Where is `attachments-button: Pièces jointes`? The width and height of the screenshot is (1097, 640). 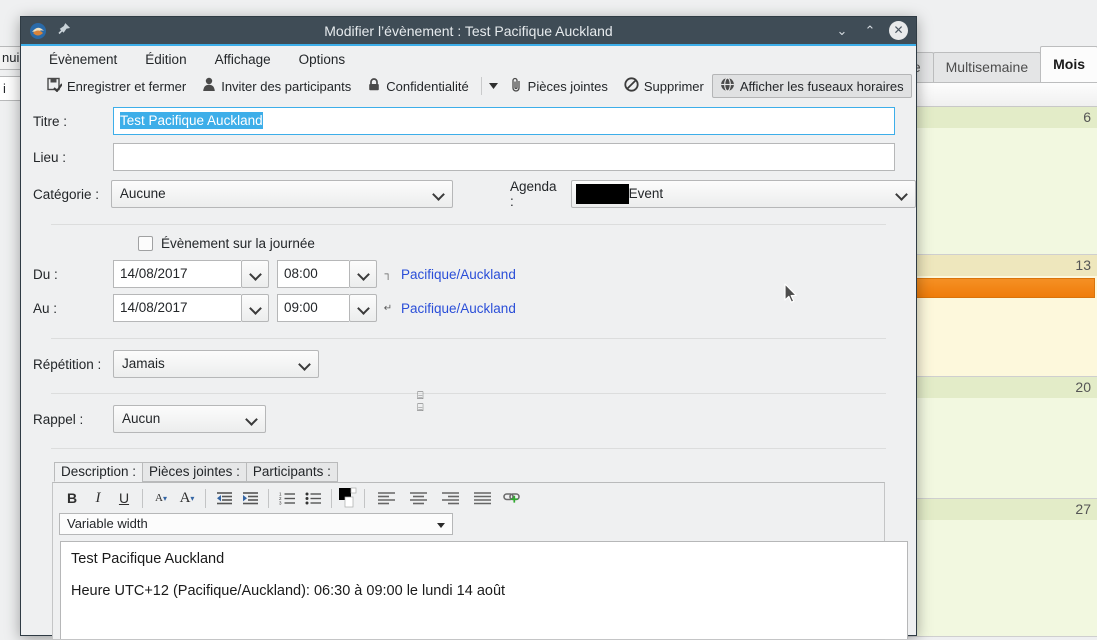
attachments-button: Pièces jointes is located at coordinates (559, 86).